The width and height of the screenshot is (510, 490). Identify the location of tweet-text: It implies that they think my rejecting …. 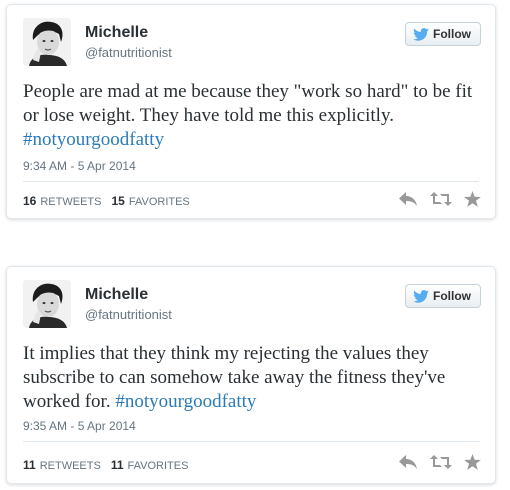
(253, 378).